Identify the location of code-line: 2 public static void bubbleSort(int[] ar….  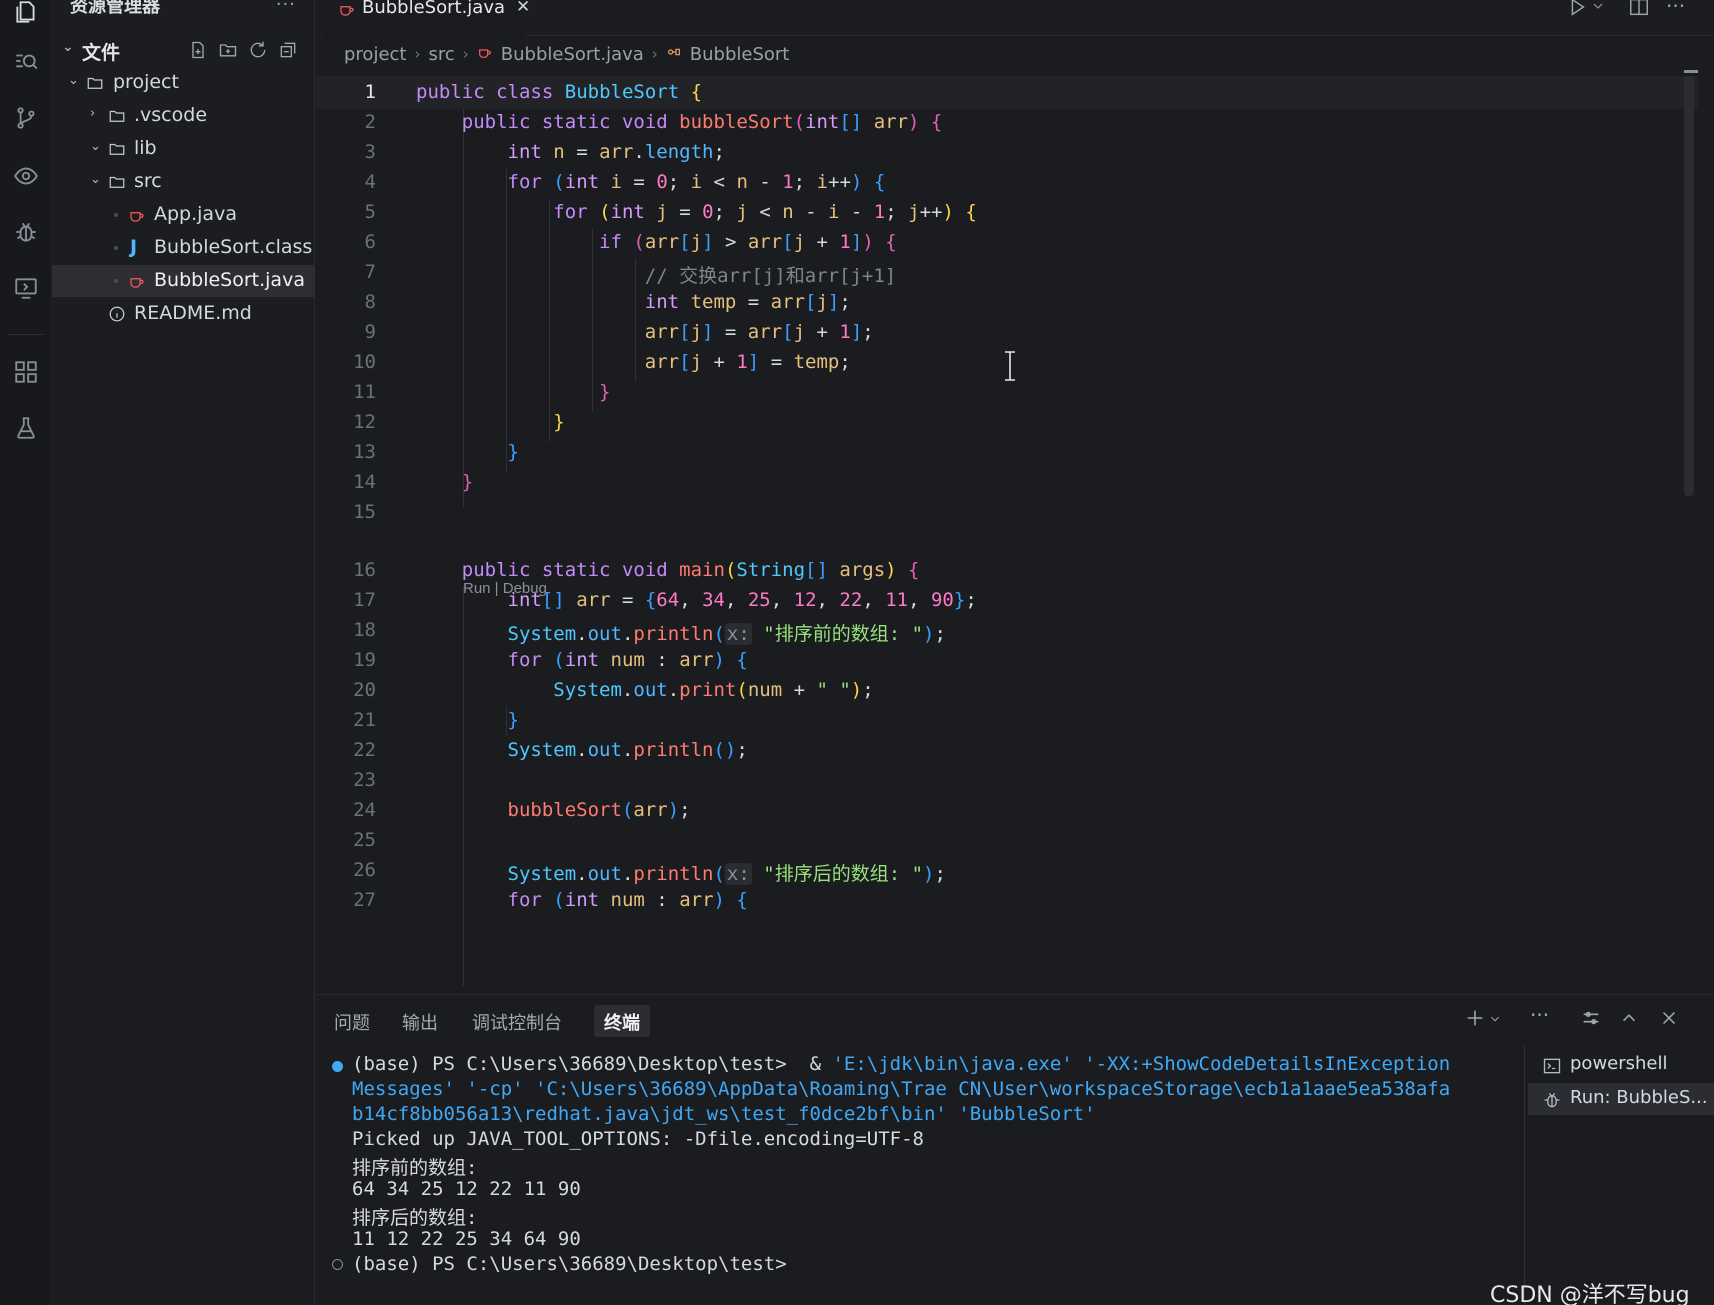
(1007, 122).